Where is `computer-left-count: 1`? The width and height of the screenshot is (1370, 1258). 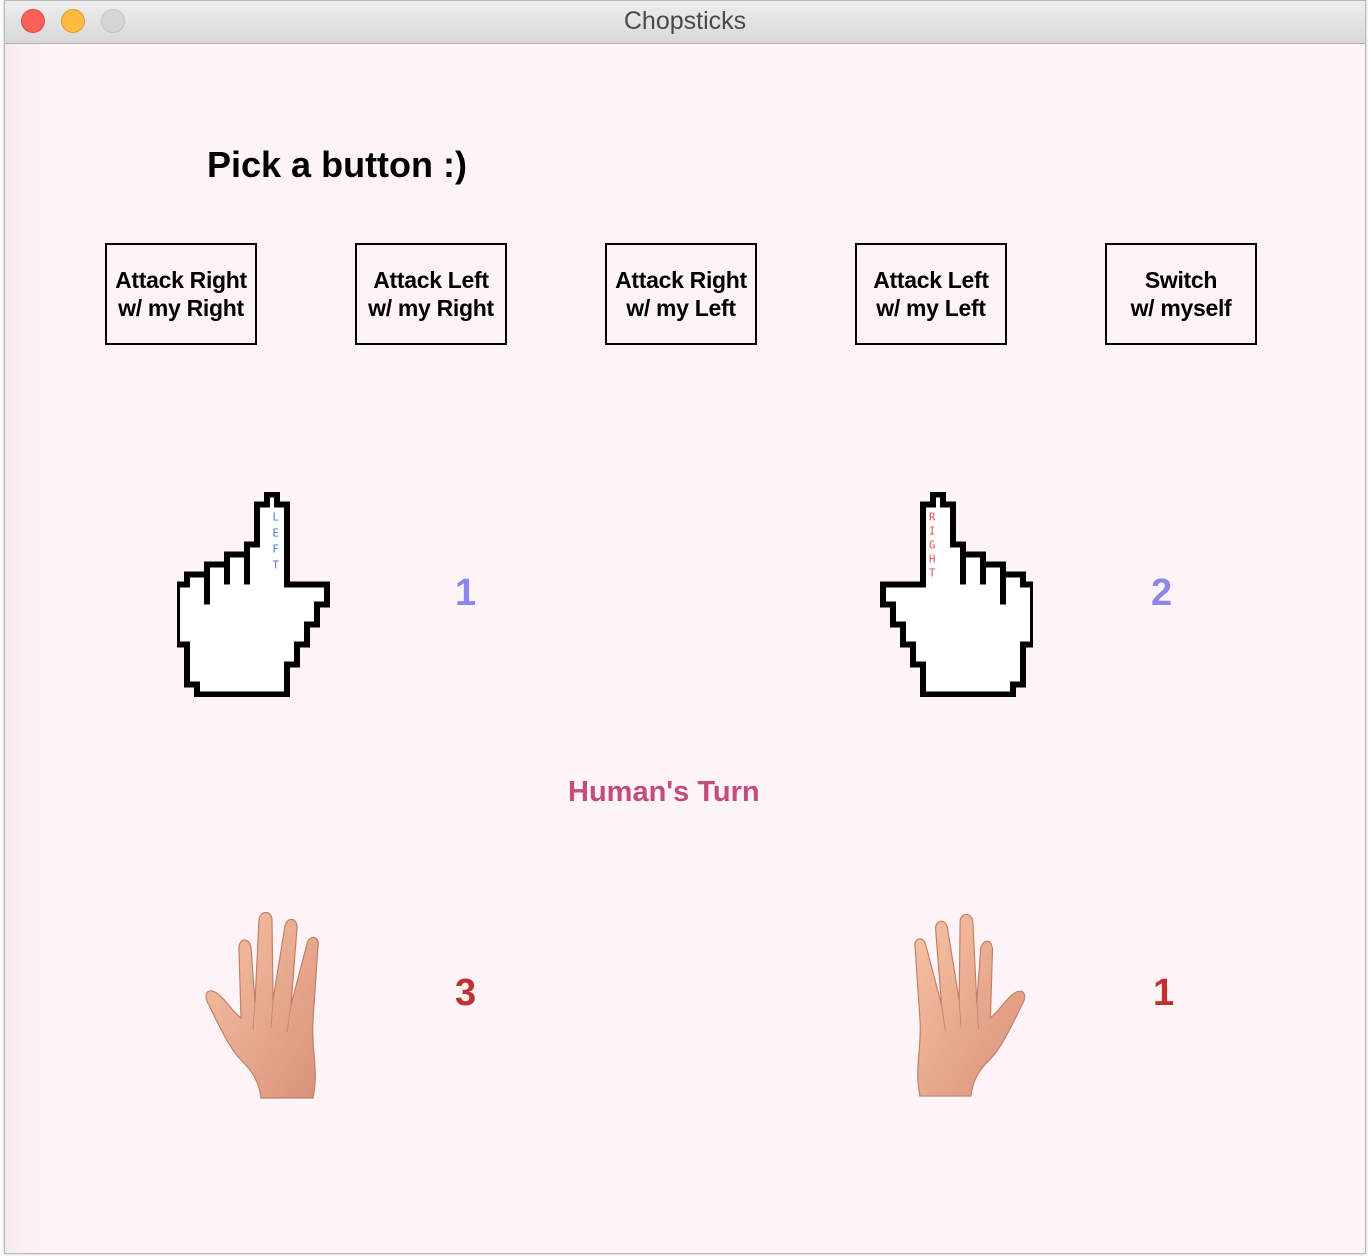 computer-left-count: 1 is located at coordinates (466, 593).